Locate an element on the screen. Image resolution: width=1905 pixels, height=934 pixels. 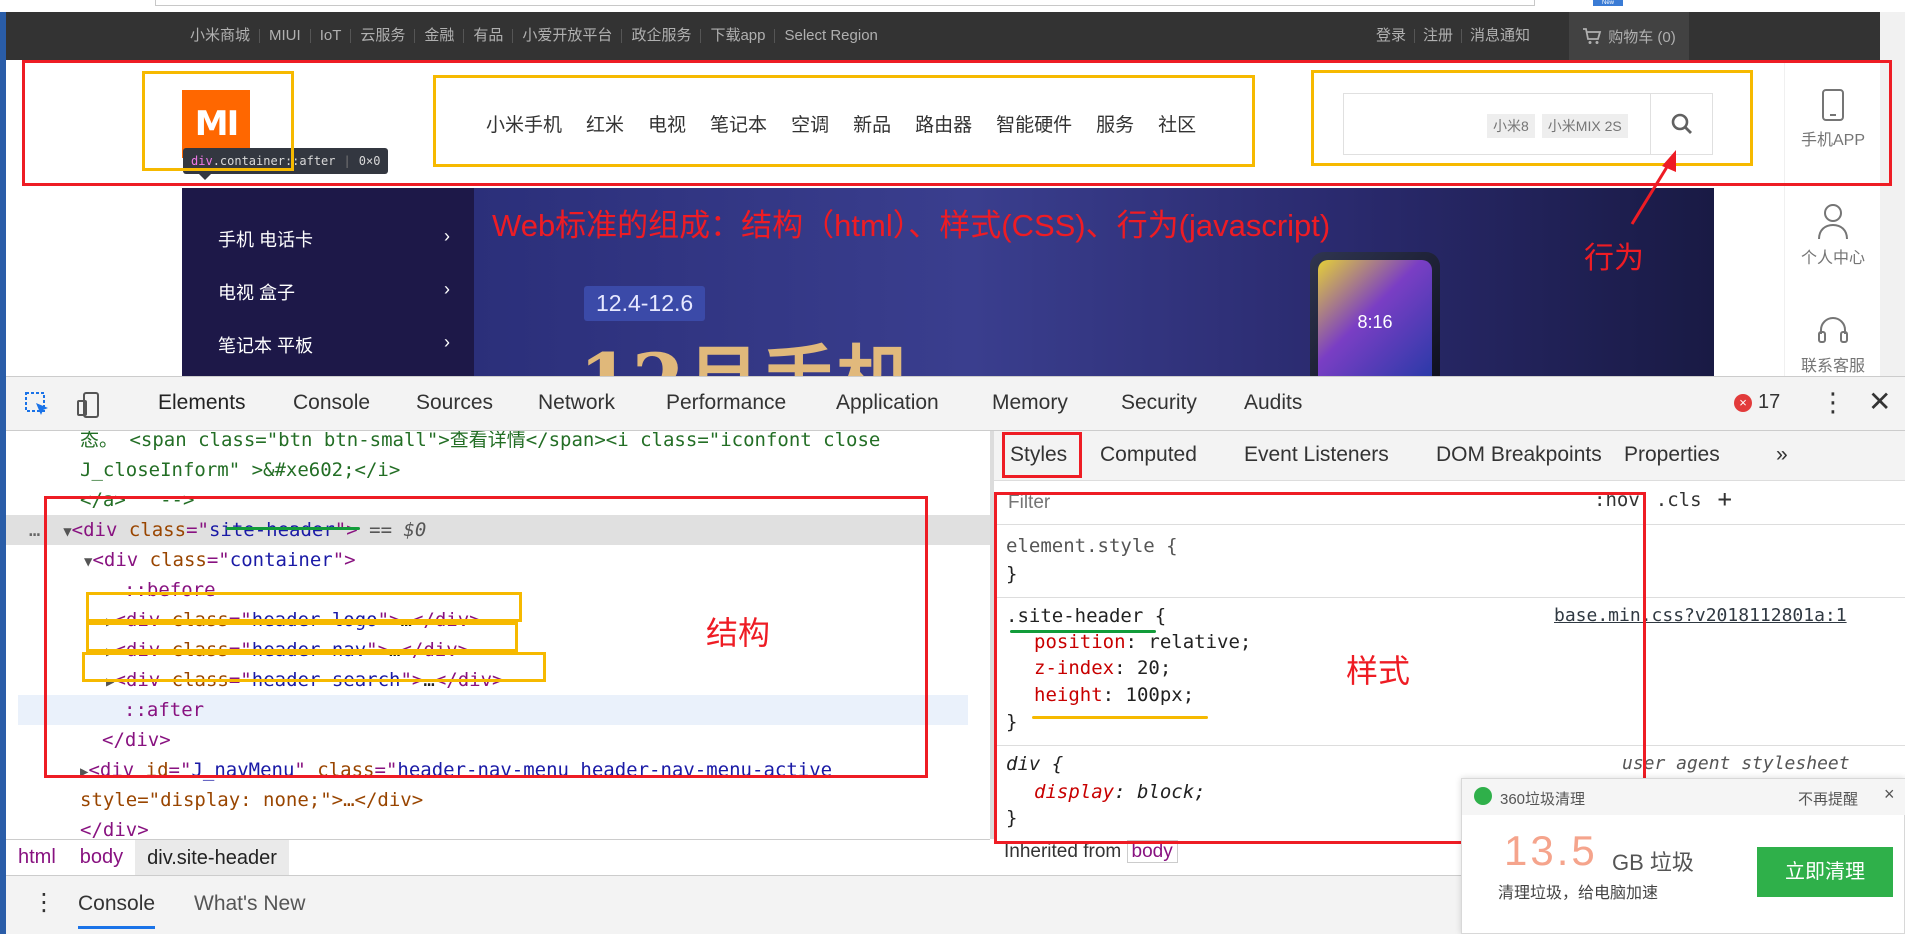
search-box: 小米8 小米MIX 2S is located at coordinates (1528, 124).